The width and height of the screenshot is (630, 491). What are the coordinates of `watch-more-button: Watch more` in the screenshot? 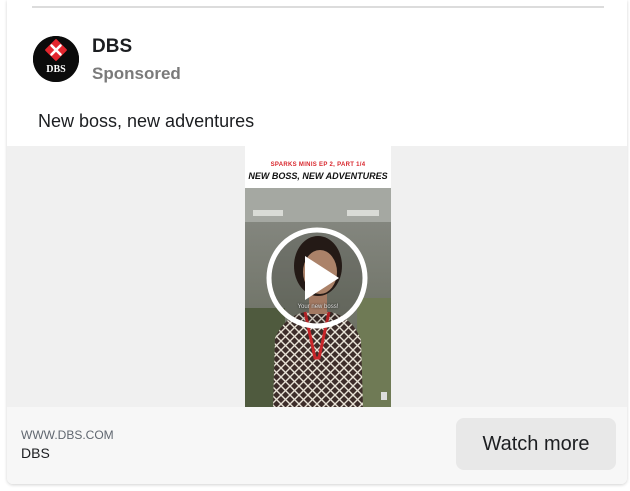 It's located at (536, 444).